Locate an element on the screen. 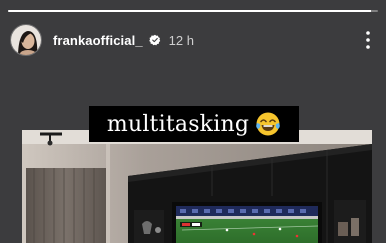  verified-badge-icon is located at coordinates (154, 40).